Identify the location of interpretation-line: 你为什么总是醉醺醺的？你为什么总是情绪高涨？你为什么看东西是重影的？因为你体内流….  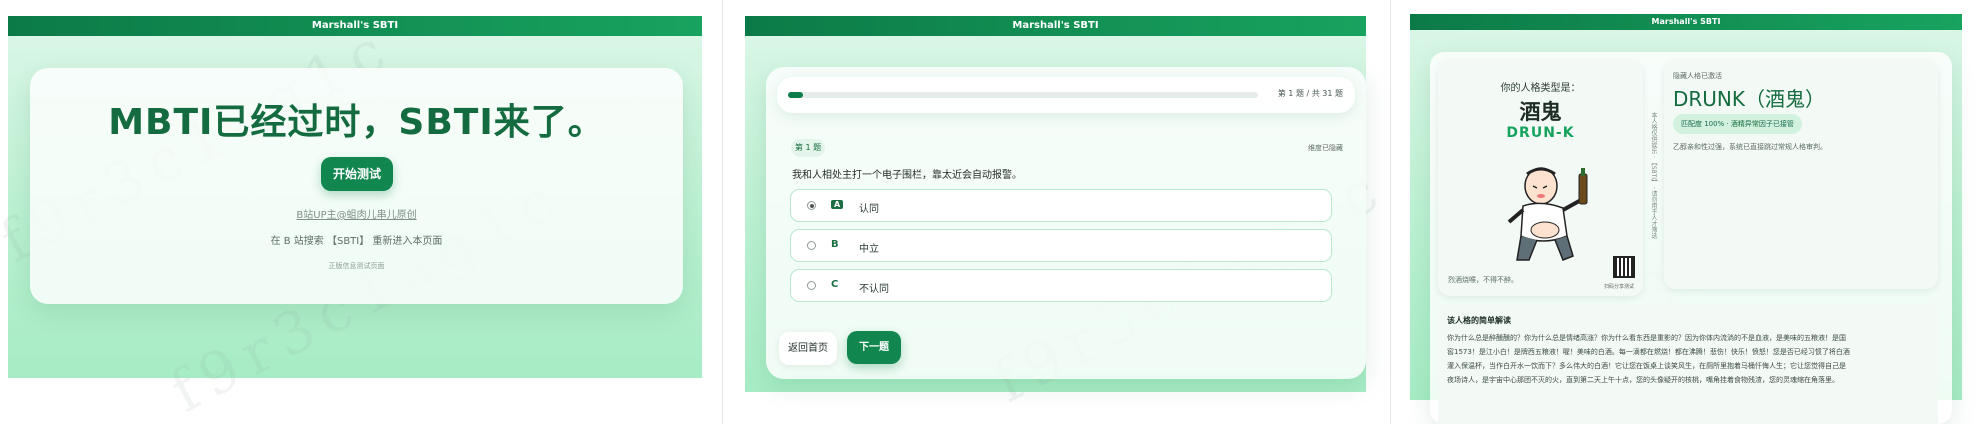
(1646, 338).